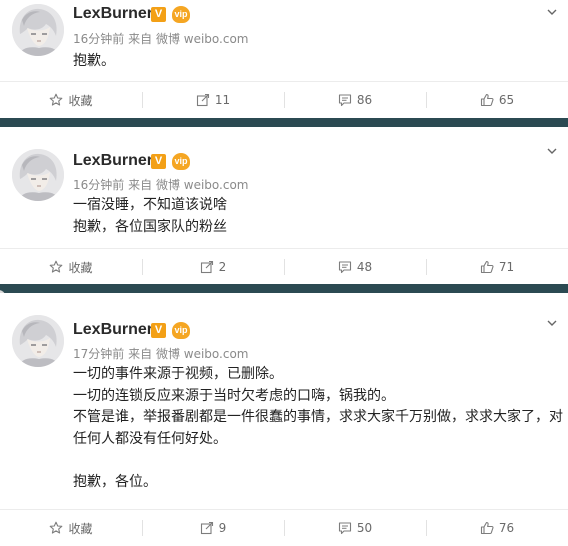 This screenshot has height=546, width=568. What do you see at coordinates (150, 227) in the screenshot?
I see `content-line: 抱歉，各位国家队的粉丝` at bounding box center [150, 227].